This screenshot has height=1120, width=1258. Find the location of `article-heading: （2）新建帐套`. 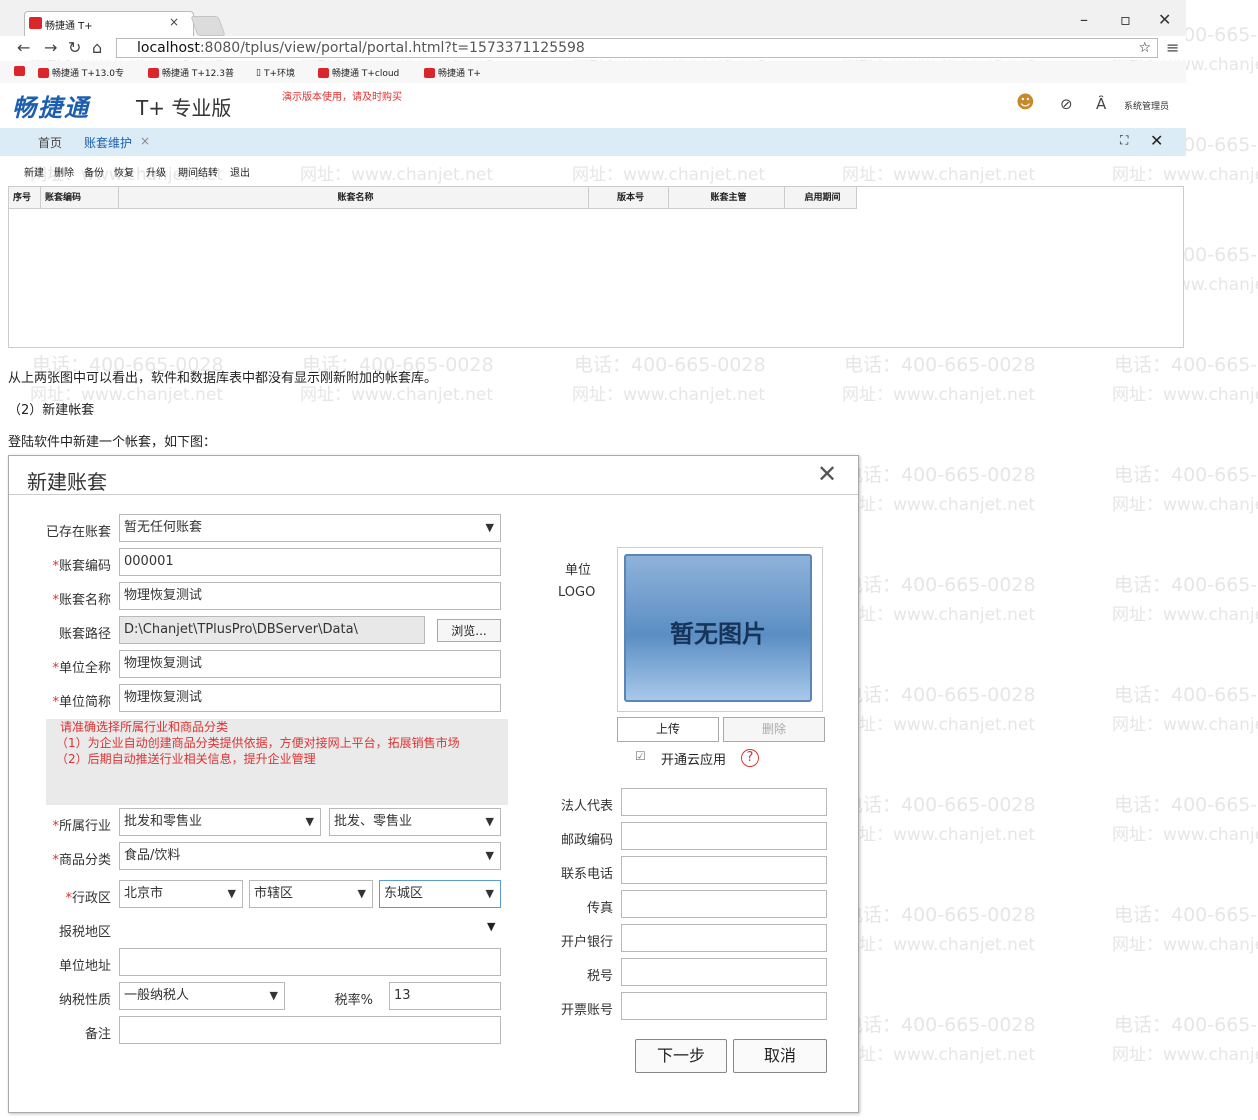

article-heading: （2）新建帐套 is located at coordinates (51, 410).